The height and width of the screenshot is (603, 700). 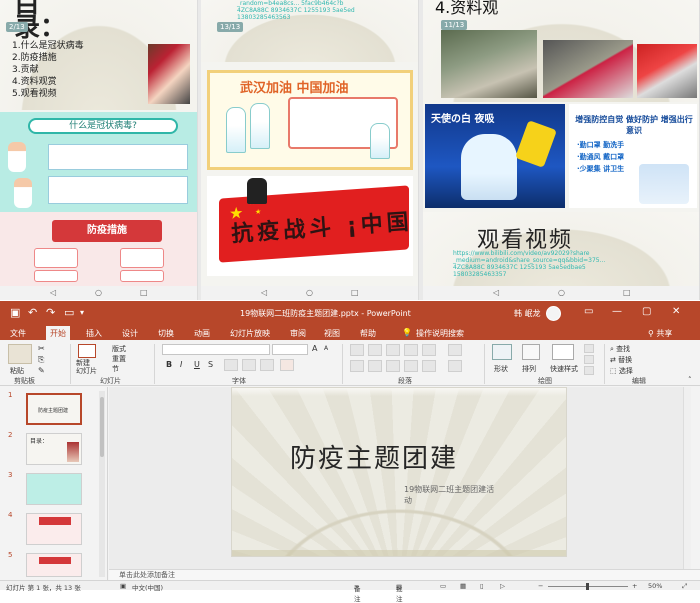 I want to click on fit-to-window-icon: ⤢, so click(x=684, y=586).